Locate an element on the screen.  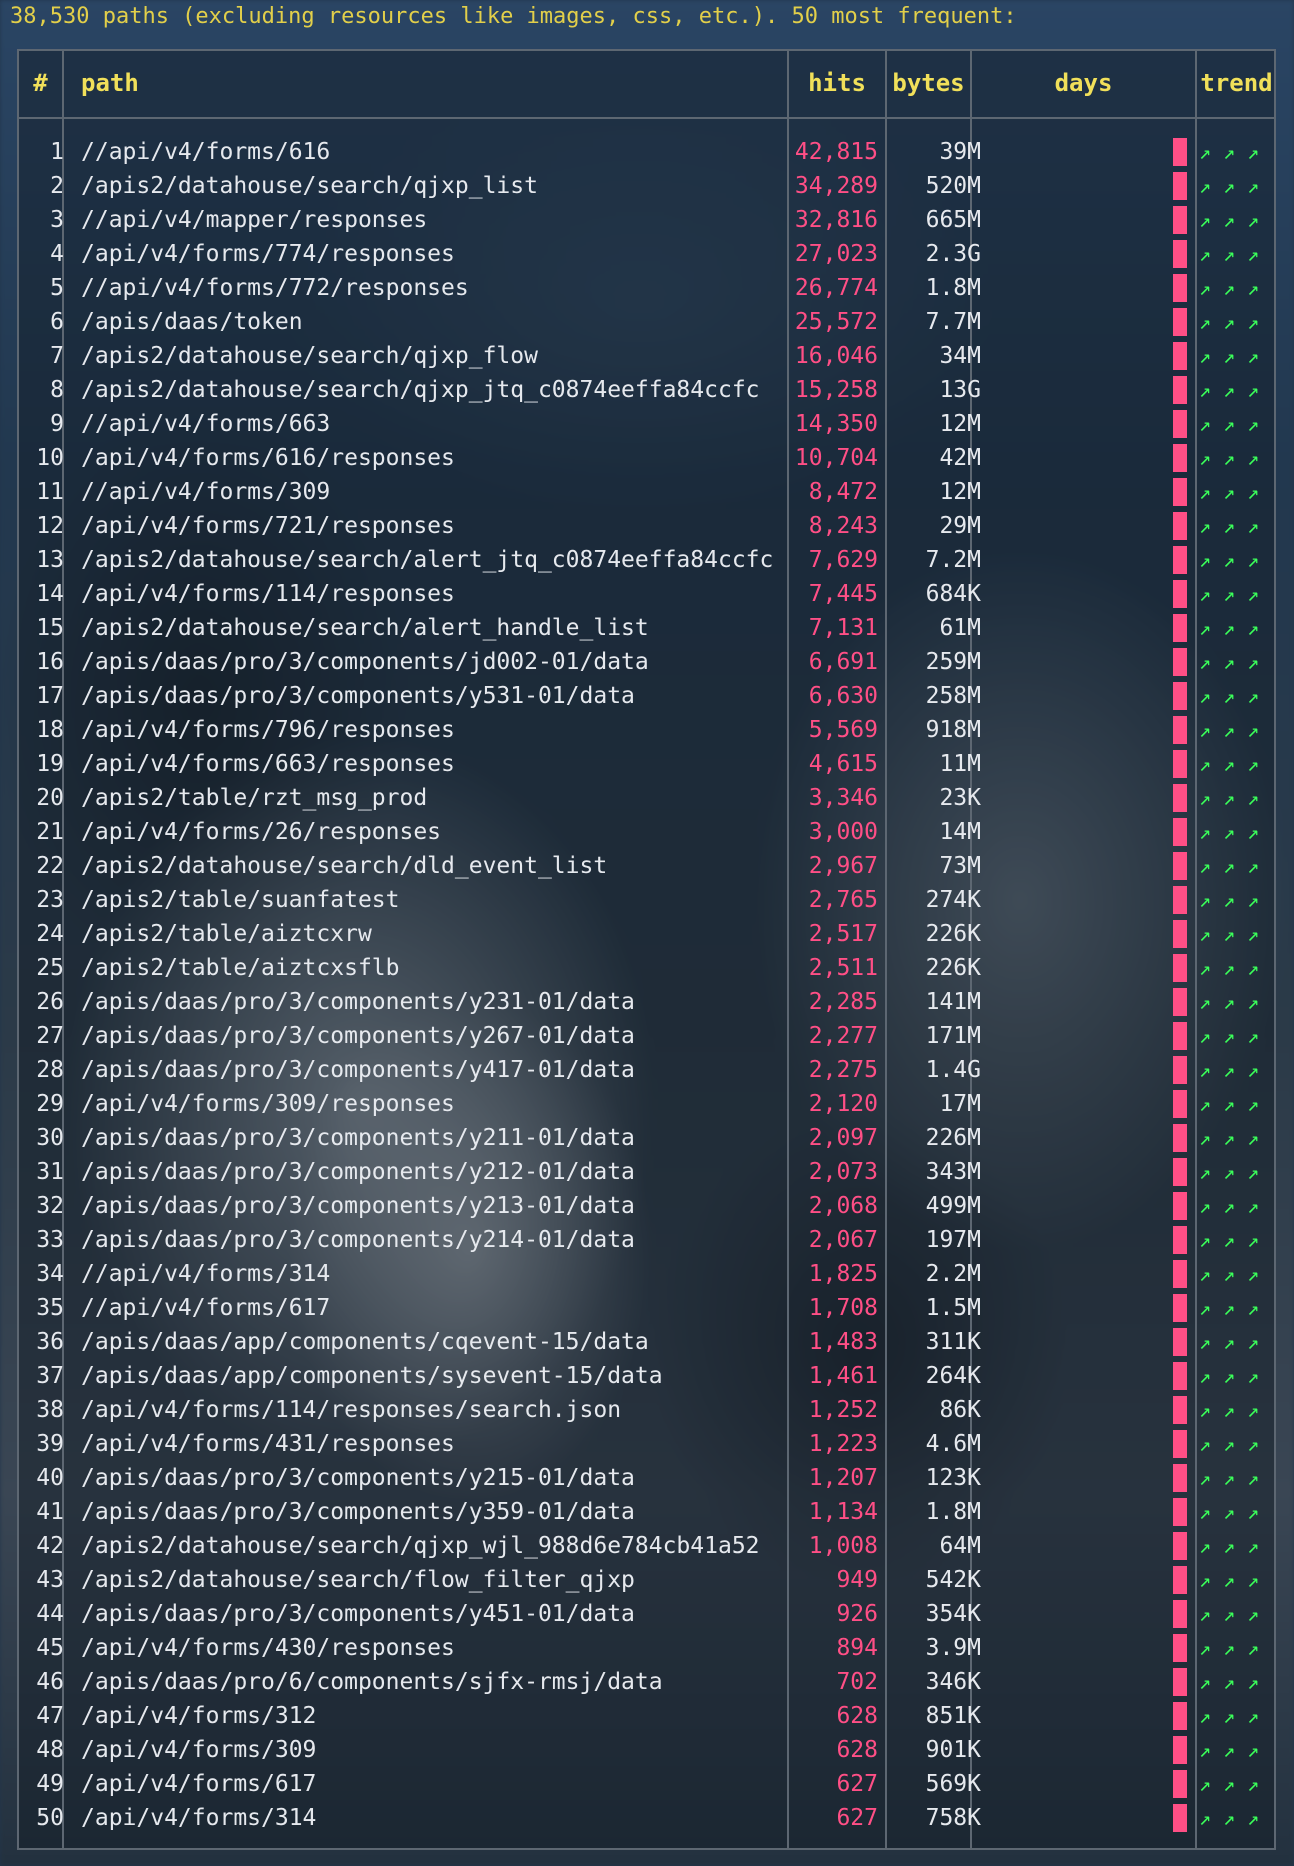
row-path: /apis/daas/pro/3/components/y212-01/data is located at coordinates (358, 1172).